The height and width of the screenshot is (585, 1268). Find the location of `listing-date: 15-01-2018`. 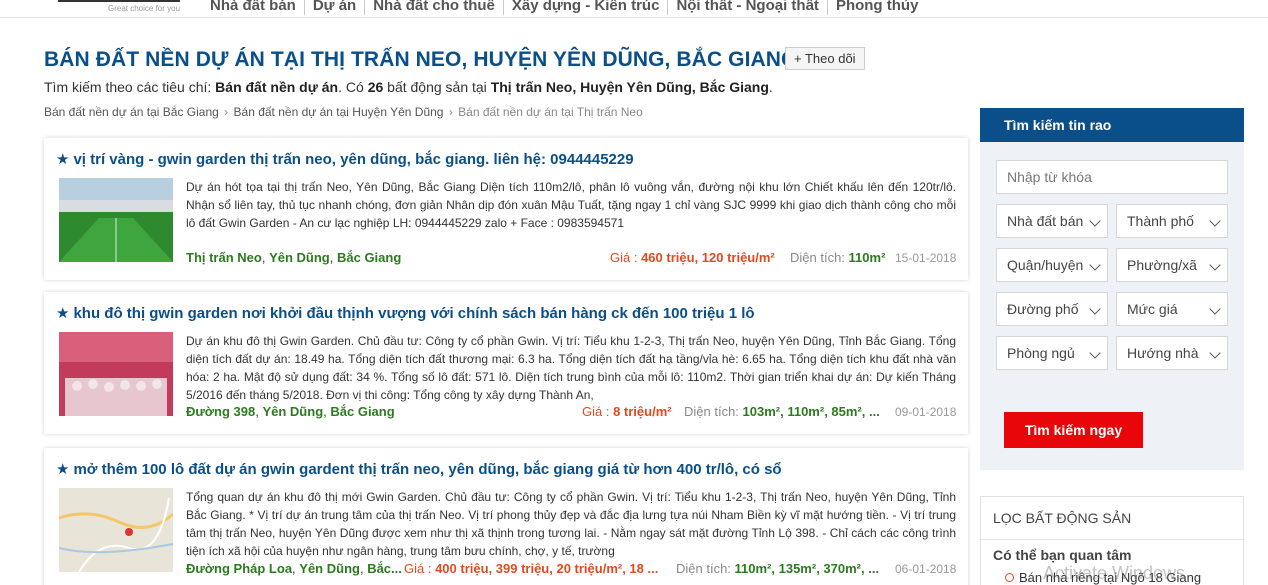

listing-date: 15-01-2018 is located at coordinates (926, 258).